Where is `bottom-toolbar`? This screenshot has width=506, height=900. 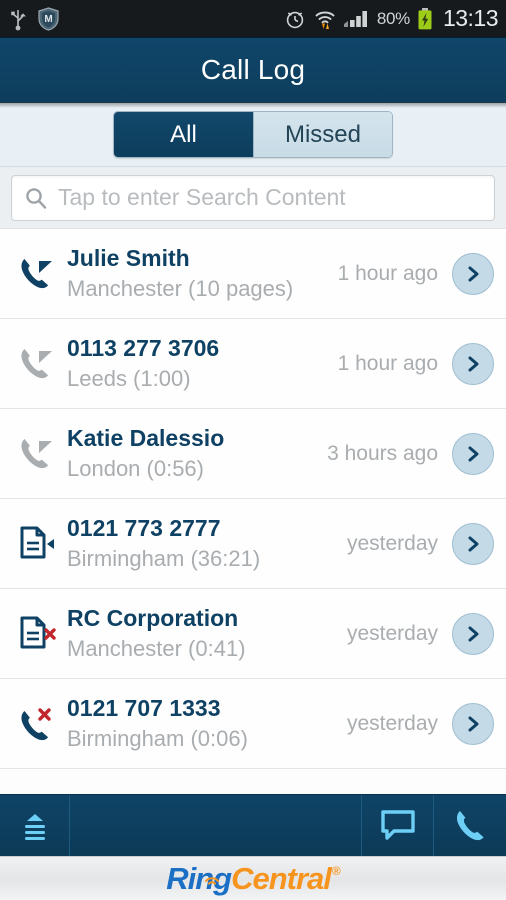
bottom-toolbar is located at coordinates (253, 825).